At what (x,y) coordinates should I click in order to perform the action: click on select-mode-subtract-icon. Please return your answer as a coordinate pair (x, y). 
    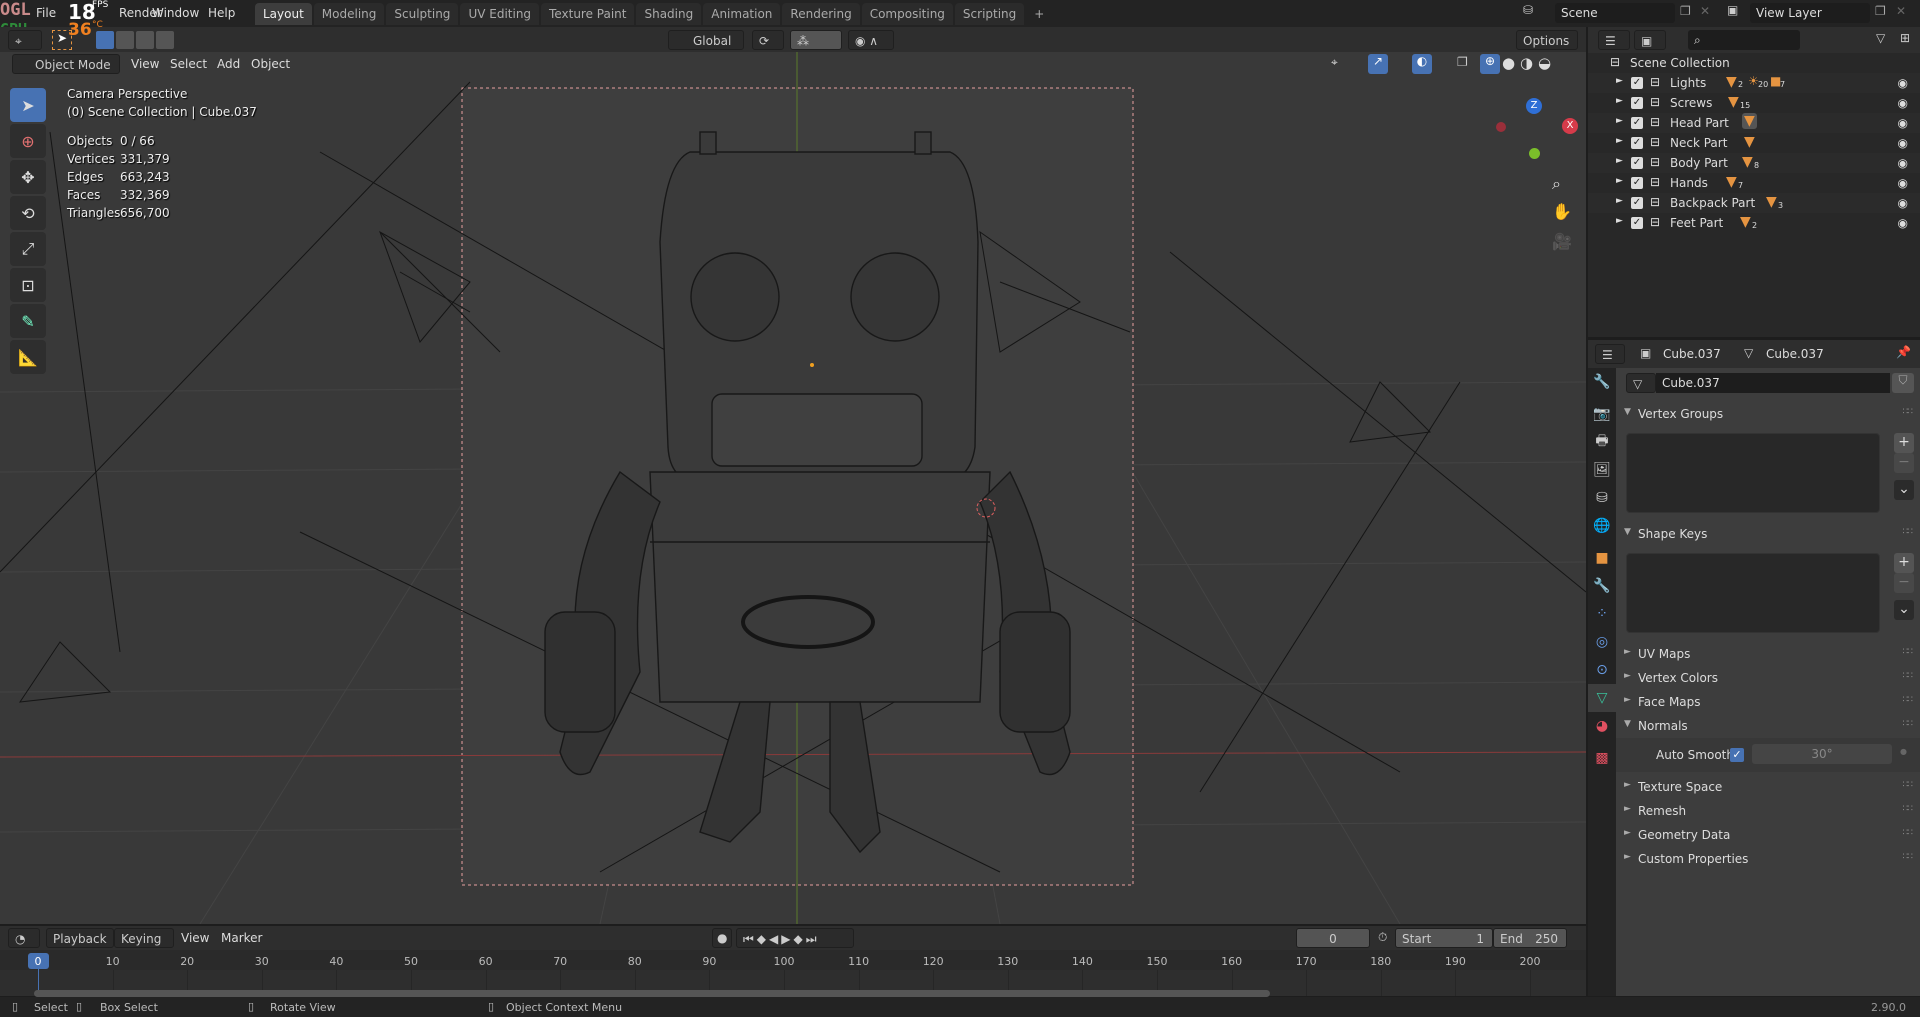
    Looking at the image, I should click on (145, 40).